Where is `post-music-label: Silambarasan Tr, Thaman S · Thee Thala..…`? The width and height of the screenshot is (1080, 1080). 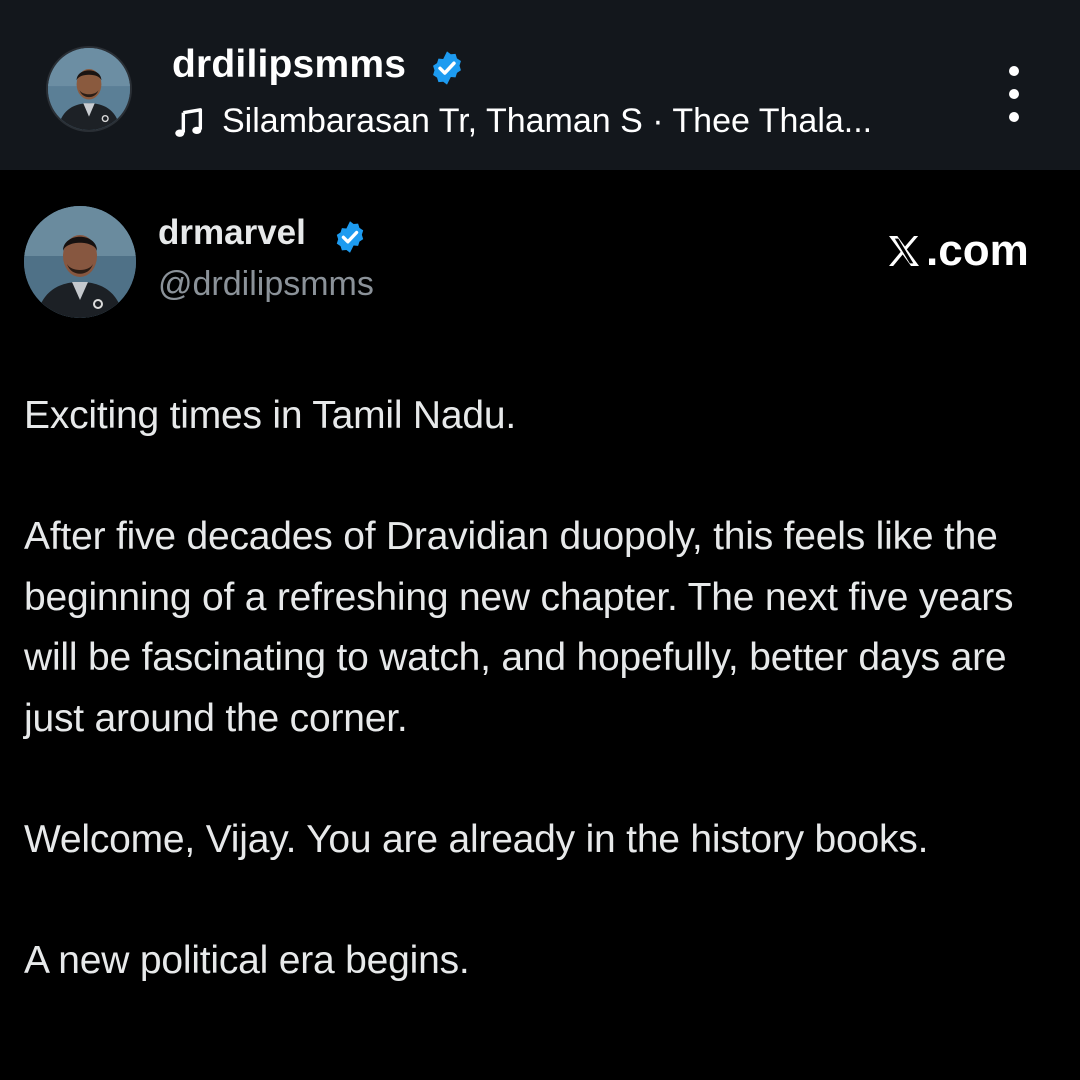
post-music-label: Silambarasan Tr, Thaman S · Thee Thala..… is located at coordinates (547, 121).